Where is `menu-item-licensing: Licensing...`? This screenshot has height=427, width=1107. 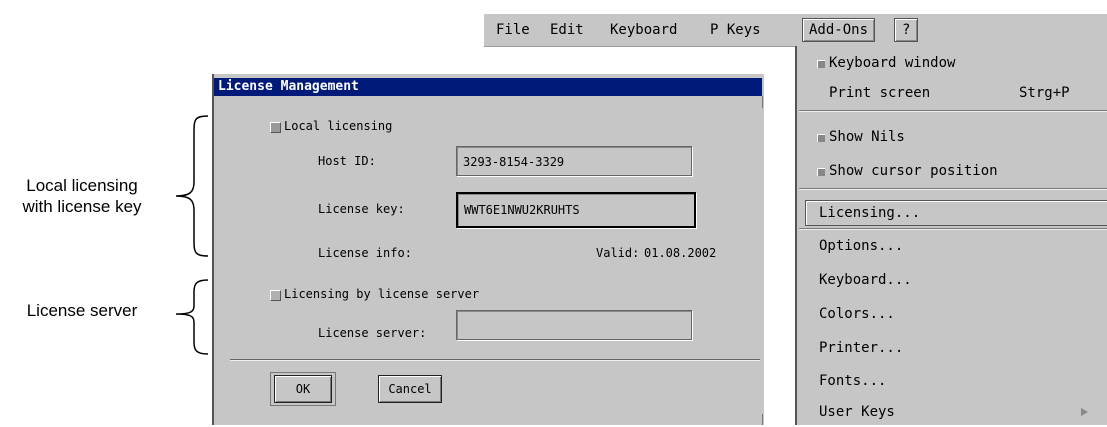 menu-item-licensing: Licensing... is located at coordinates (952, 213).